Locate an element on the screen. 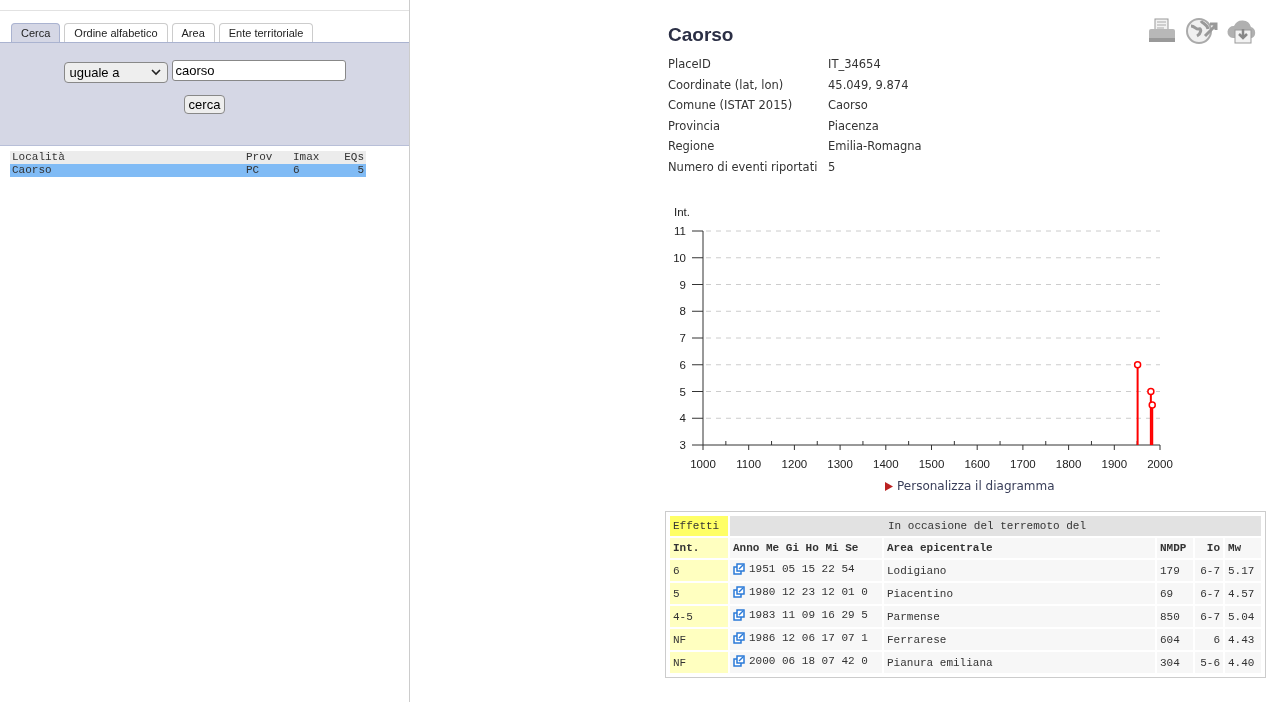 This screenshot has height=702, width=1268. table-cell: 1983 11 09 16 29 5 is located at coordinates (808, 615).